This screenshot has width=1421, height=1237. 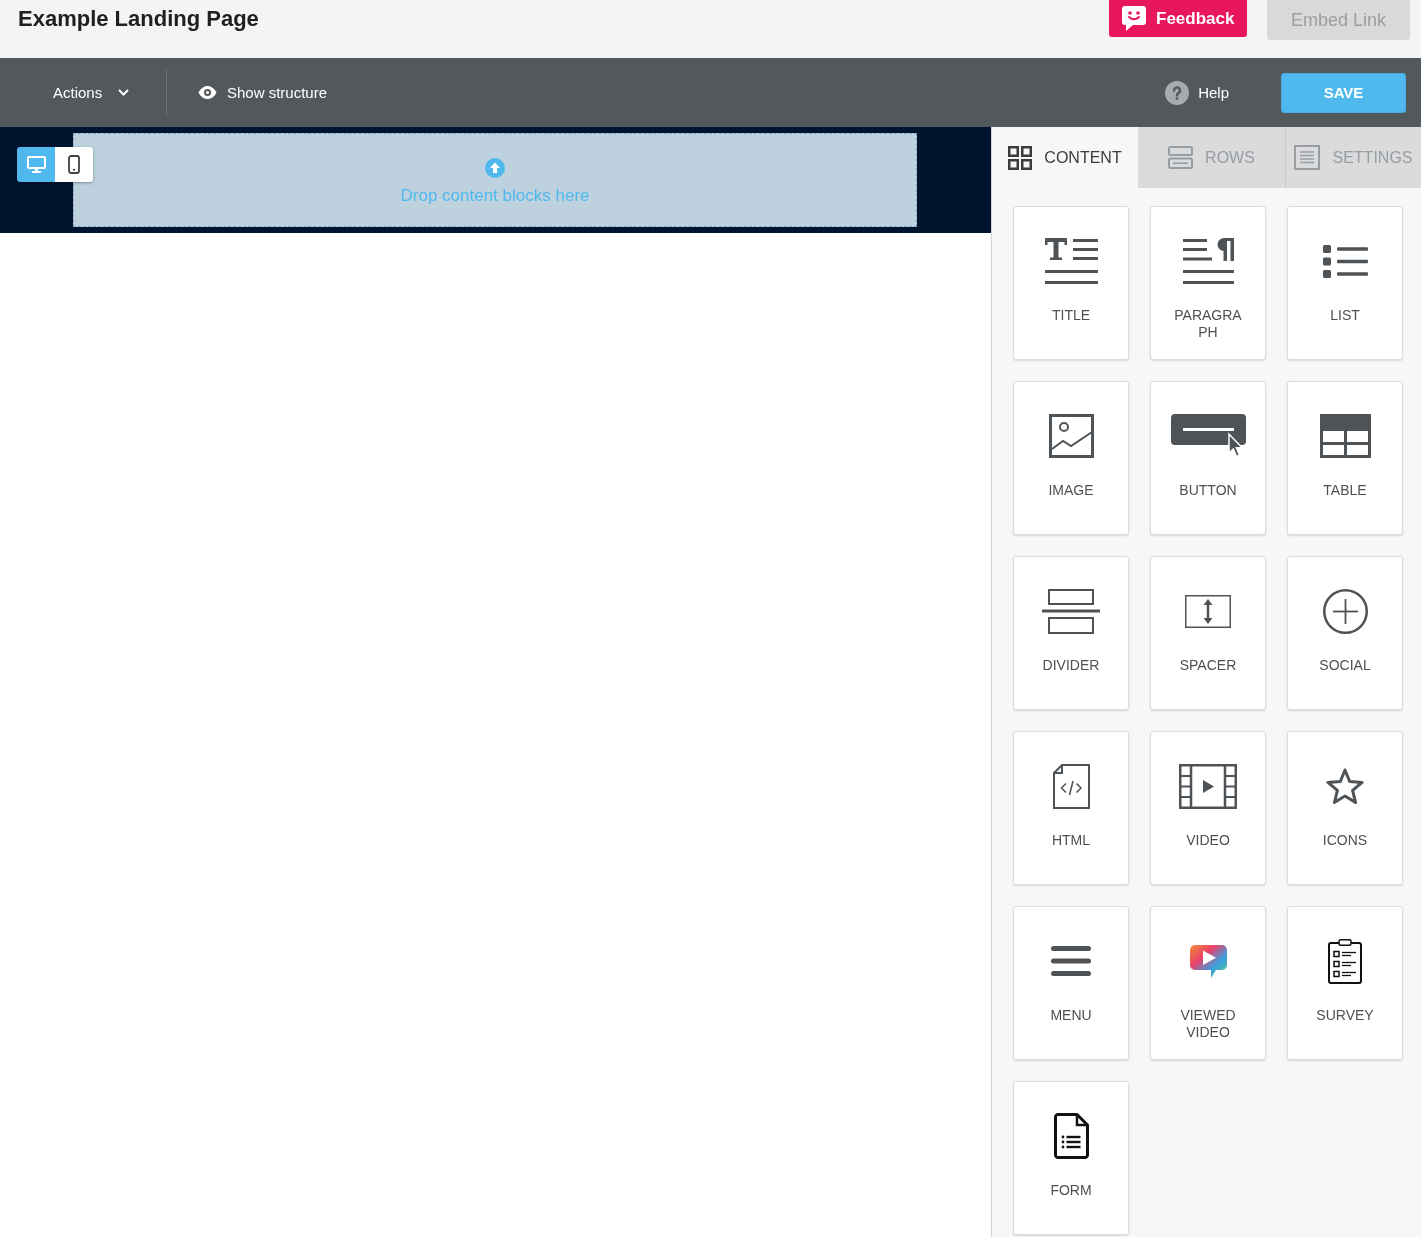 What do you see at coordinates (1181, 157) in the screenshot?
I see `stacked-rows-icon` at bounding box center [1181, 157].